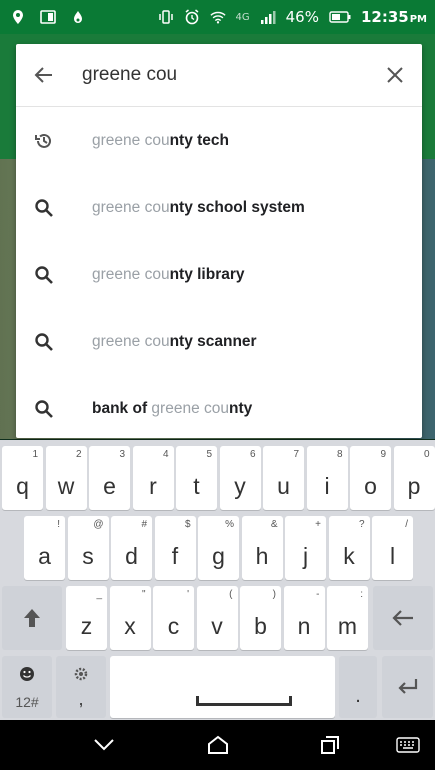 This screenshot has height=770, width=435. Describe the element at coordinates (18, 17) in the screenshot. I see `location-icon` at that location.